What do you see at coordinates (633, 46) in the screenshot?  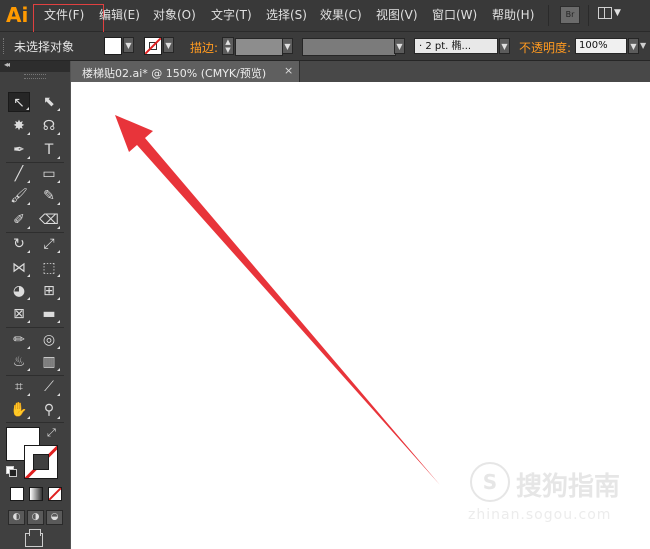 I see `opacity-dropdown: ▼` at bounding box center [633, 46].